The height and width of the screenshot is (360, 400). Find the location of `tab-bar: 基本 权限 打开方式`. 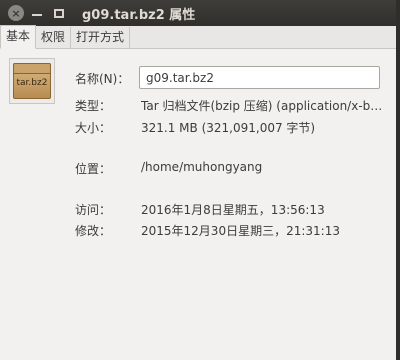

tab-bar: 基本 权限 打开方式 is located at coordinates (198, 37).